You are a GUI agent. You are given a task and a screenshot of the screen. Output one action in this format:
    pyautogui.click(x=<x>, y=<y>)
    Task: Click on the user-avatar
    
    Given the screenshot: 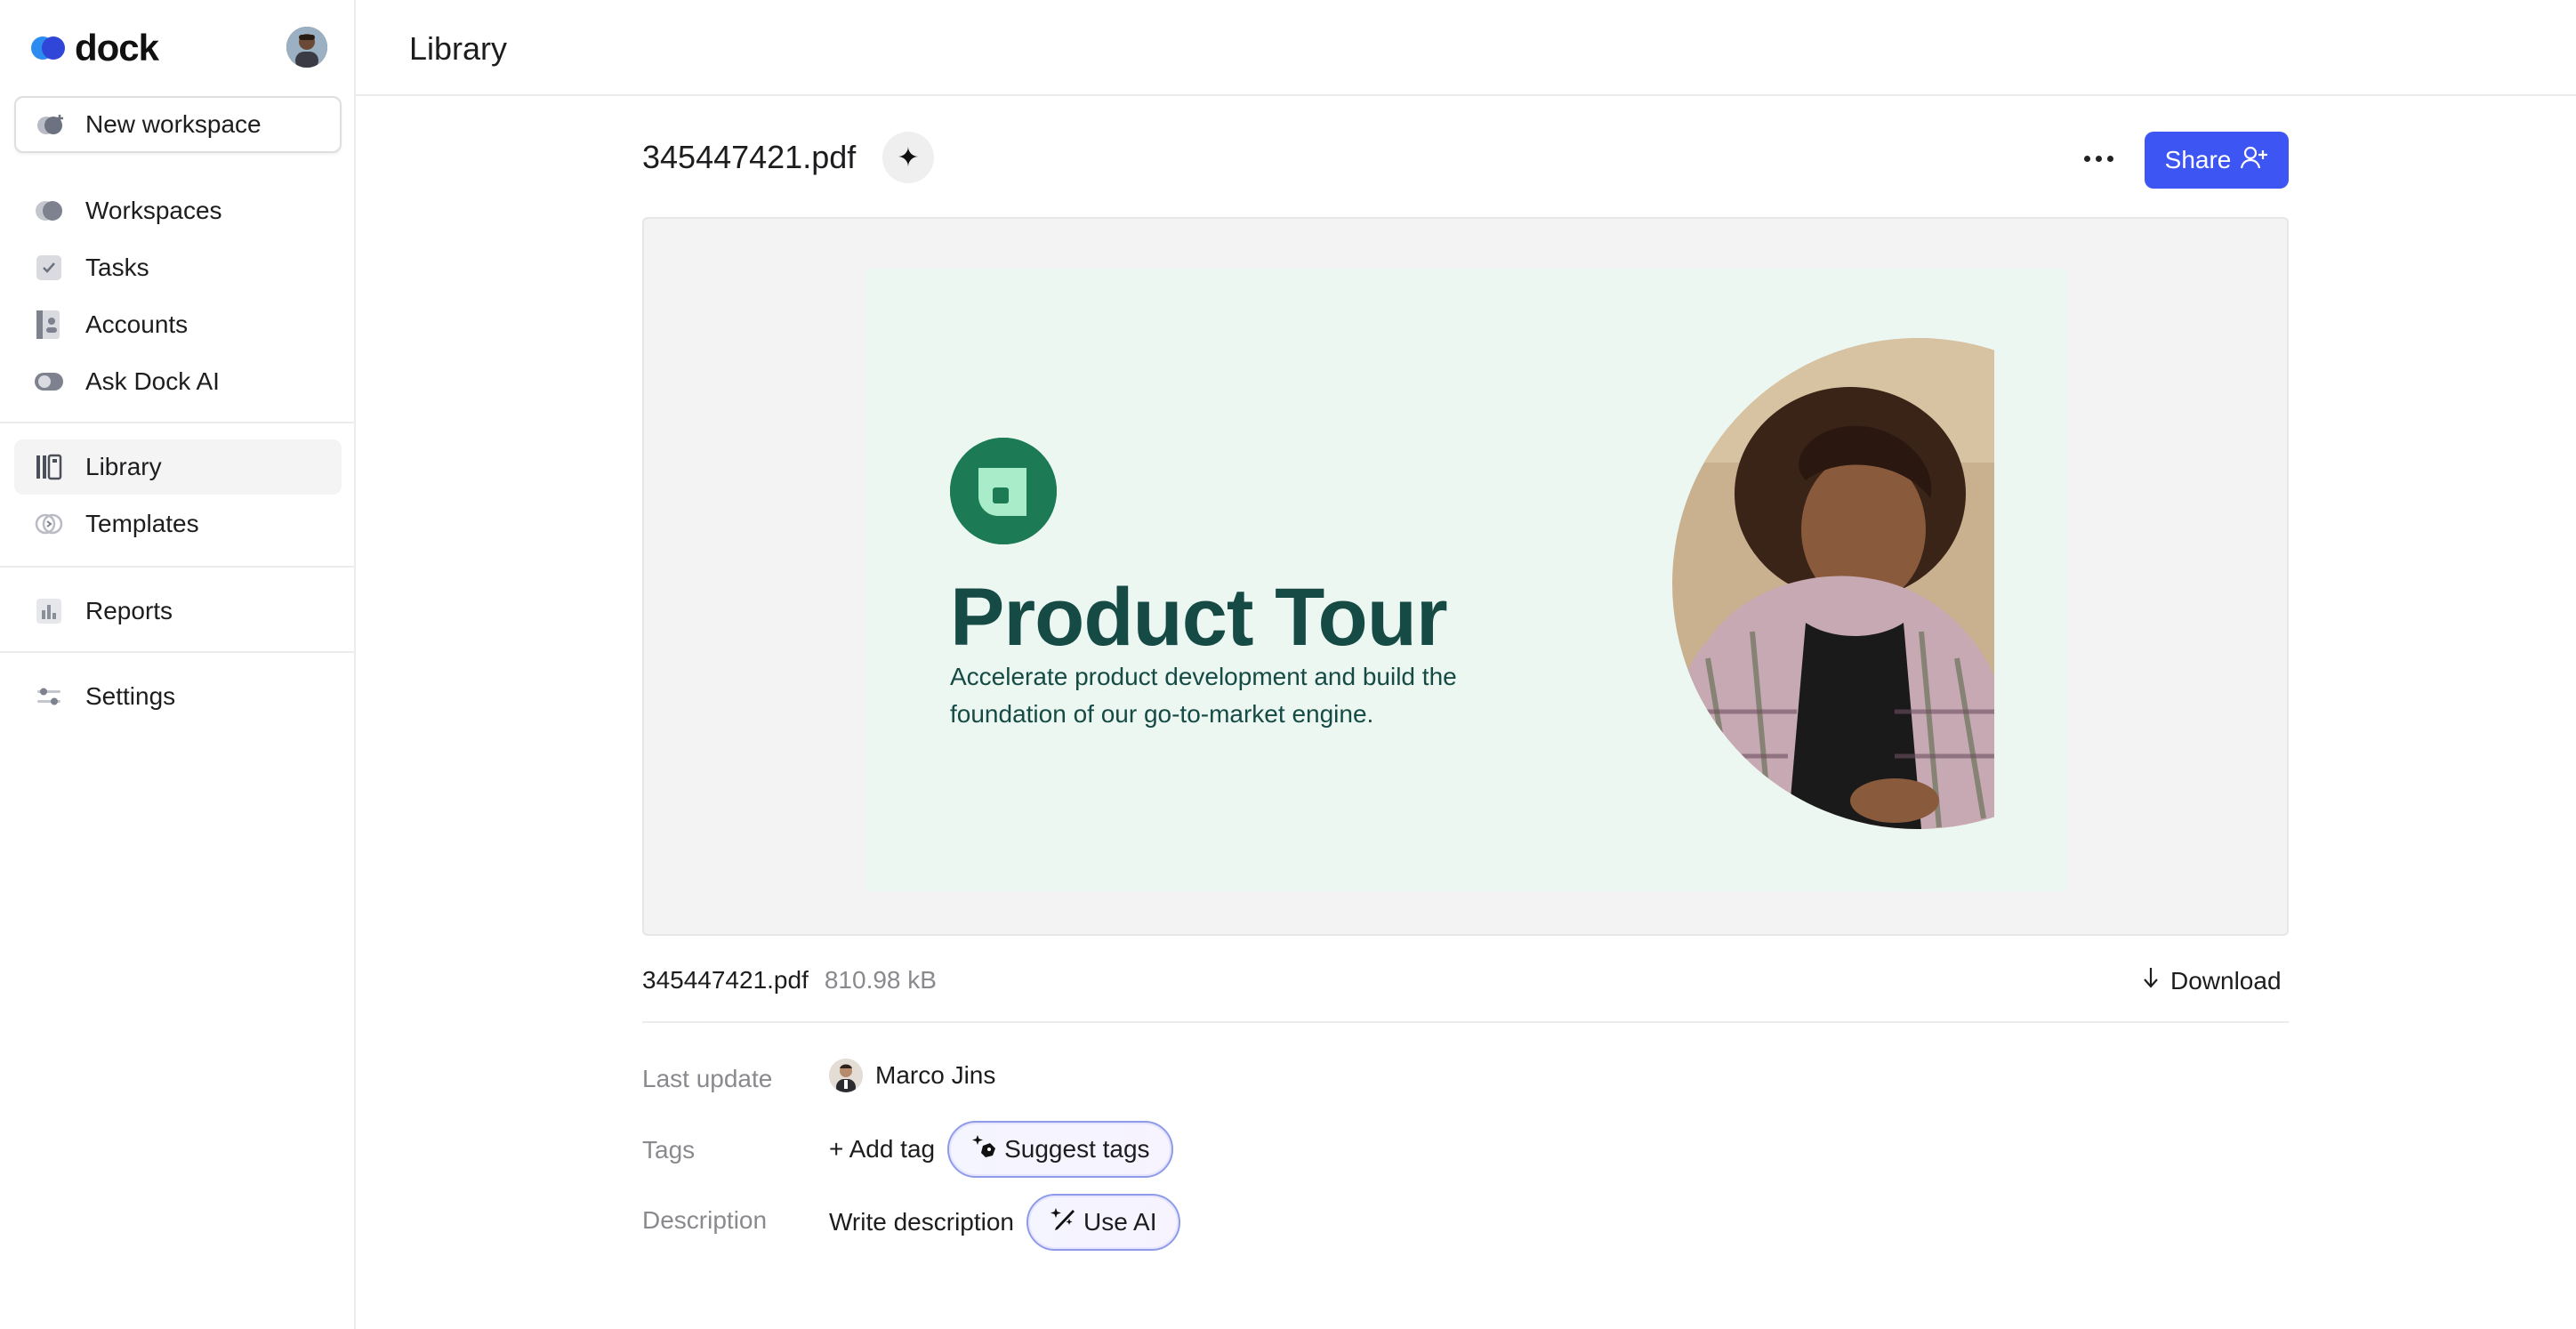 What is the action you would take?
    pyautogui.click(x=306, y=47)
    